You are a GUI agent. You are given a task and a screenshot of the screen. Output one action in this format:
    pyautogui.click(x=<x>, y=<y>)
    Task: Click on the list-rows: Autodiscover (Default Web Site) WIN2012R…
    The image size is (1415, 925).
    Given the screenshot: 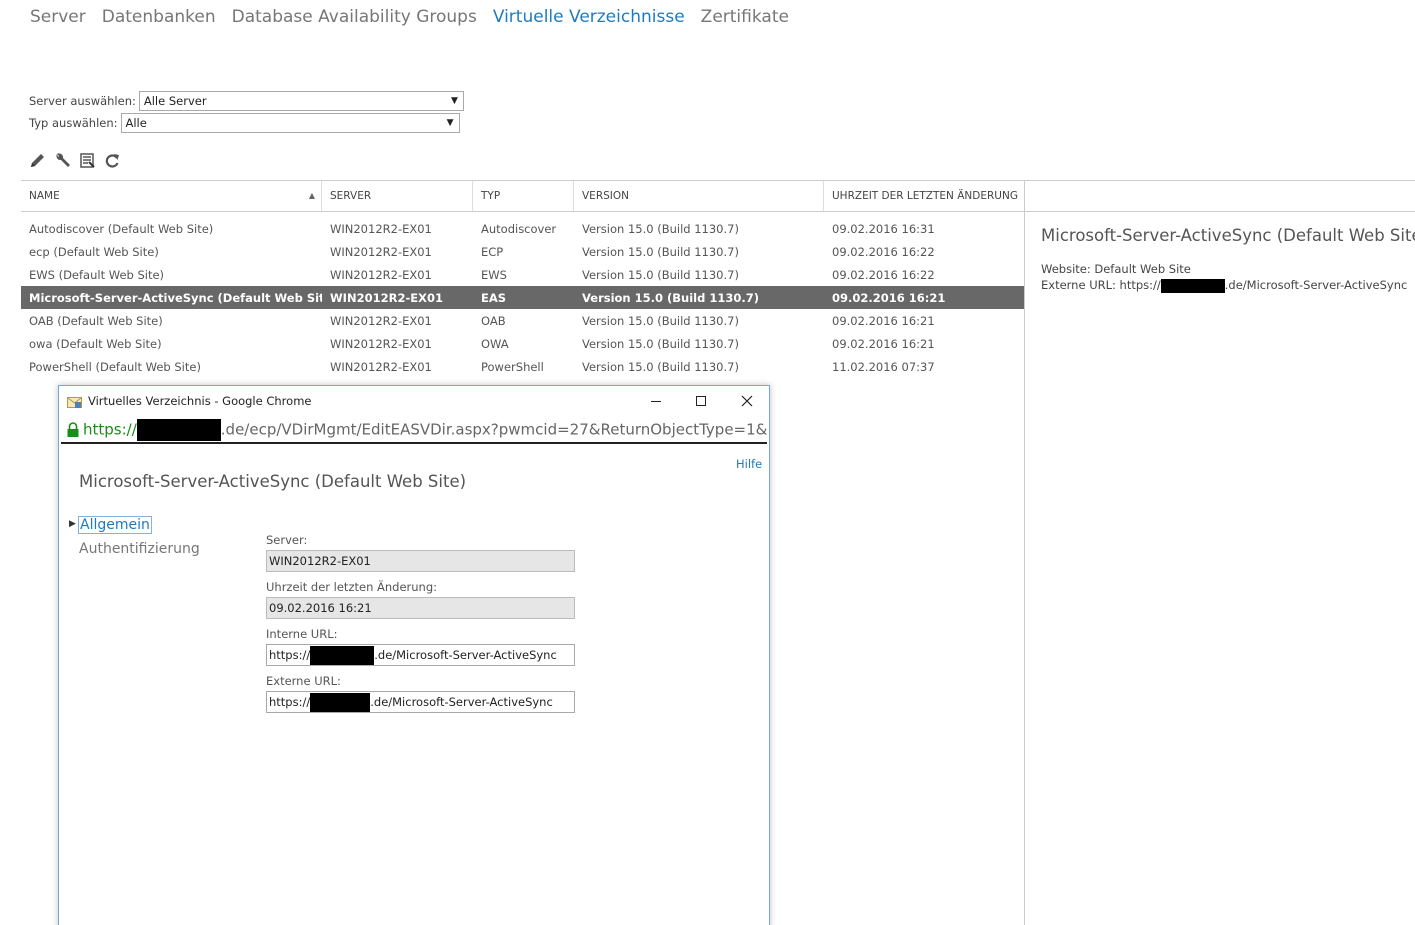 What is the action you would take?
    pyautogui.click(x=522, y=295)
    